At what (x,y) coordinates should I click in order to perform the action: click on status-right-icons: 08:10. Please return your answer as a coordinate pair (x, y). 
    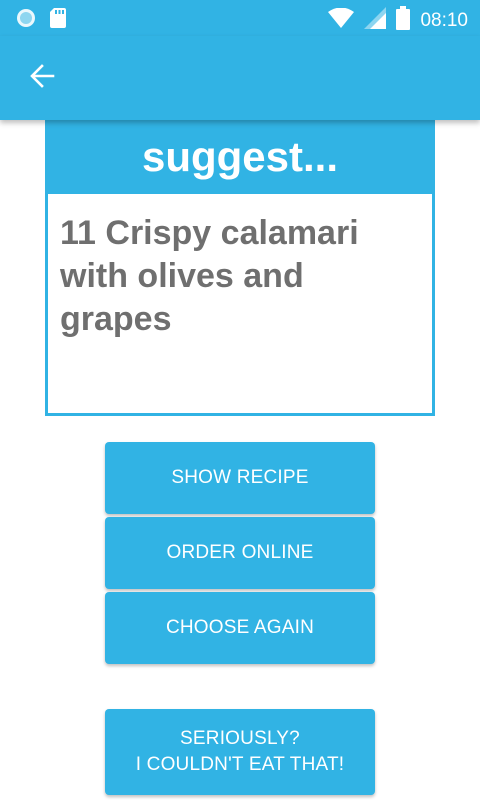
    Looking at the image, I should click on (398, 20).